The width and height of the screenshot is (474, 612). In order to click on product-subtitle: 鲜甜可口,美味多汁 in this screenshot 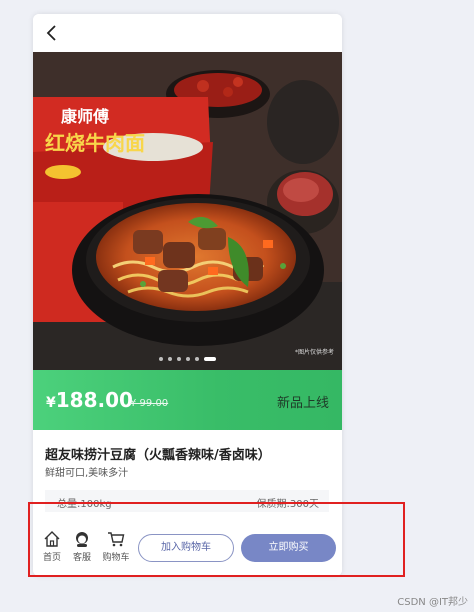, I will do `click(87, 473)`.